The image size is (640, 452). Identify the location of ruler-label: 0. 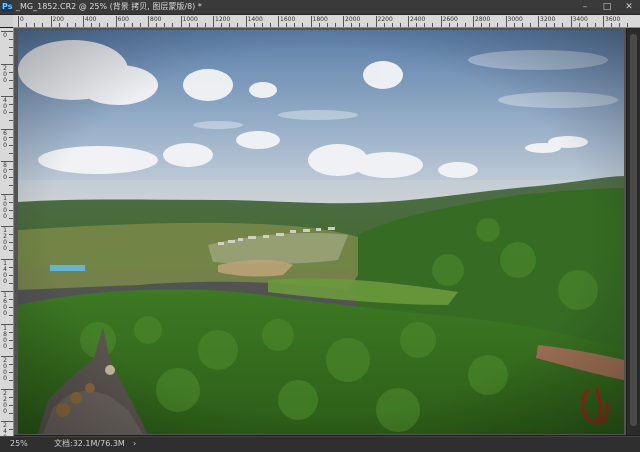
(5, 35).